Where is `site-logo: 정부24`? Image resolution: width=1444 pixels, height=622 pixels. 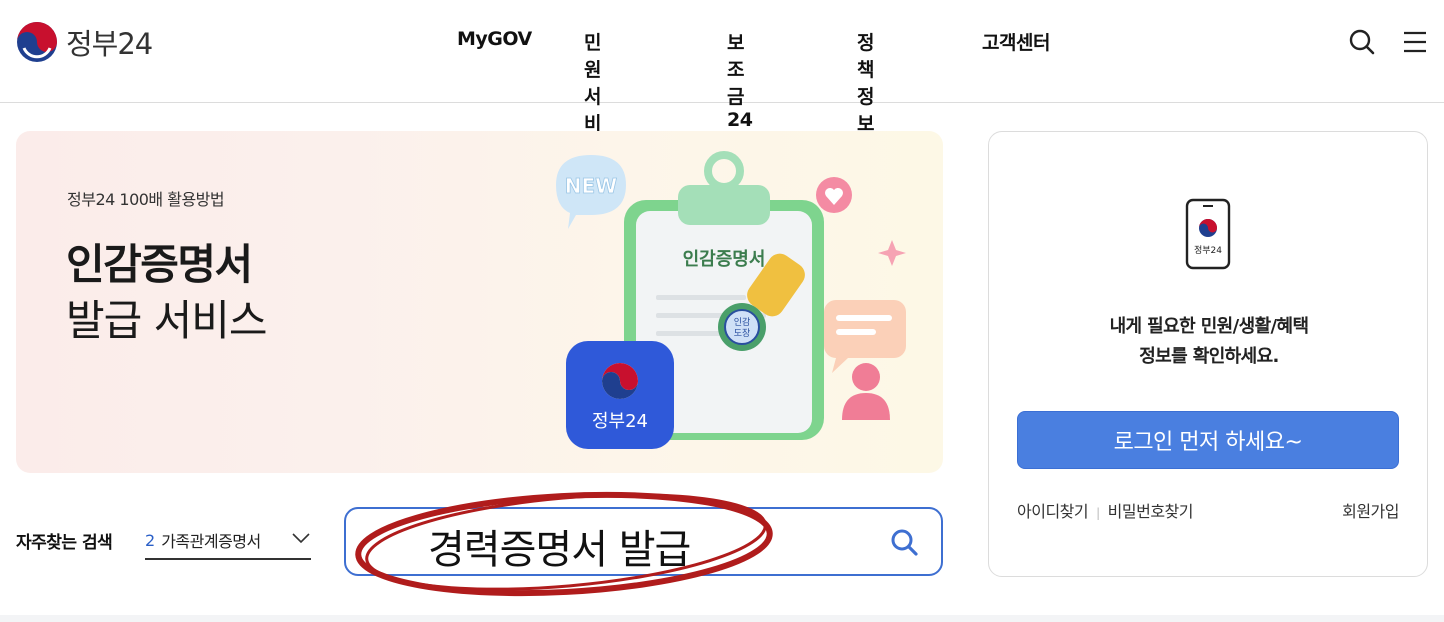 site-logo: 정부24 is located at coordinates (84, 42).